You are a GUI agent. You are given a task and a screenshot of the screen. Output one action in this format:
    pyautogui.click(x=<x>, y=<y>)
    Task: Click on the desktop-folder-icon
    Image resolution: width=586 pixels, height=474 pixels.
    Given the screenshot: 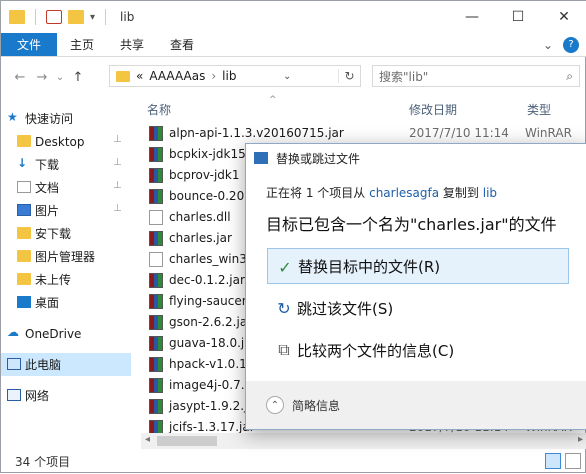 What is the action you would take?
    pyautogui.click(x=24, y=141)
    